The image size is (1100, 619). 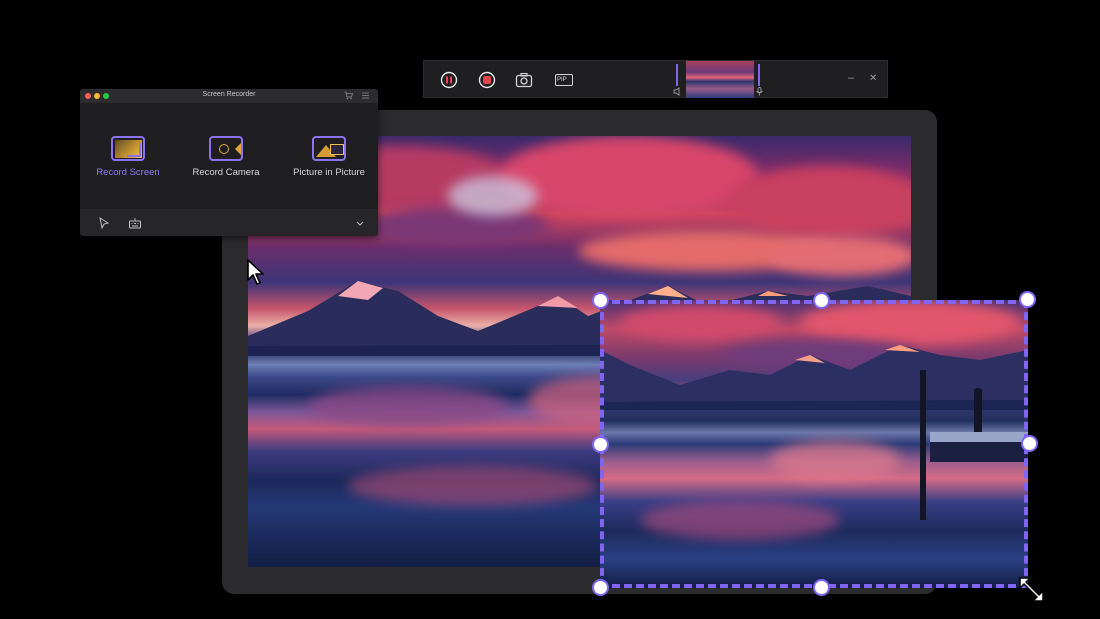 What do you see at coordinates (329, 148) in the screenshot?
I see `picture-in-picture-icon` at bounding box center [329, 148].